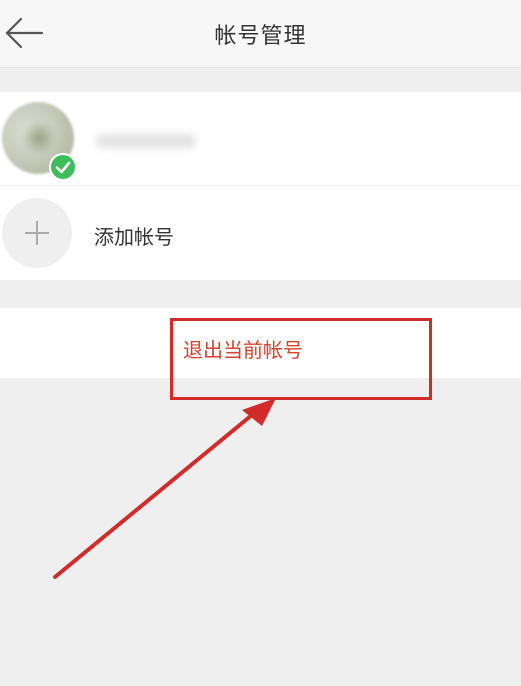 Image resolution: width=521 pixels, height=686 pixels. Describe the element at coordinates (260, 139) in the screenshot. I see `current-account-row` at that location.